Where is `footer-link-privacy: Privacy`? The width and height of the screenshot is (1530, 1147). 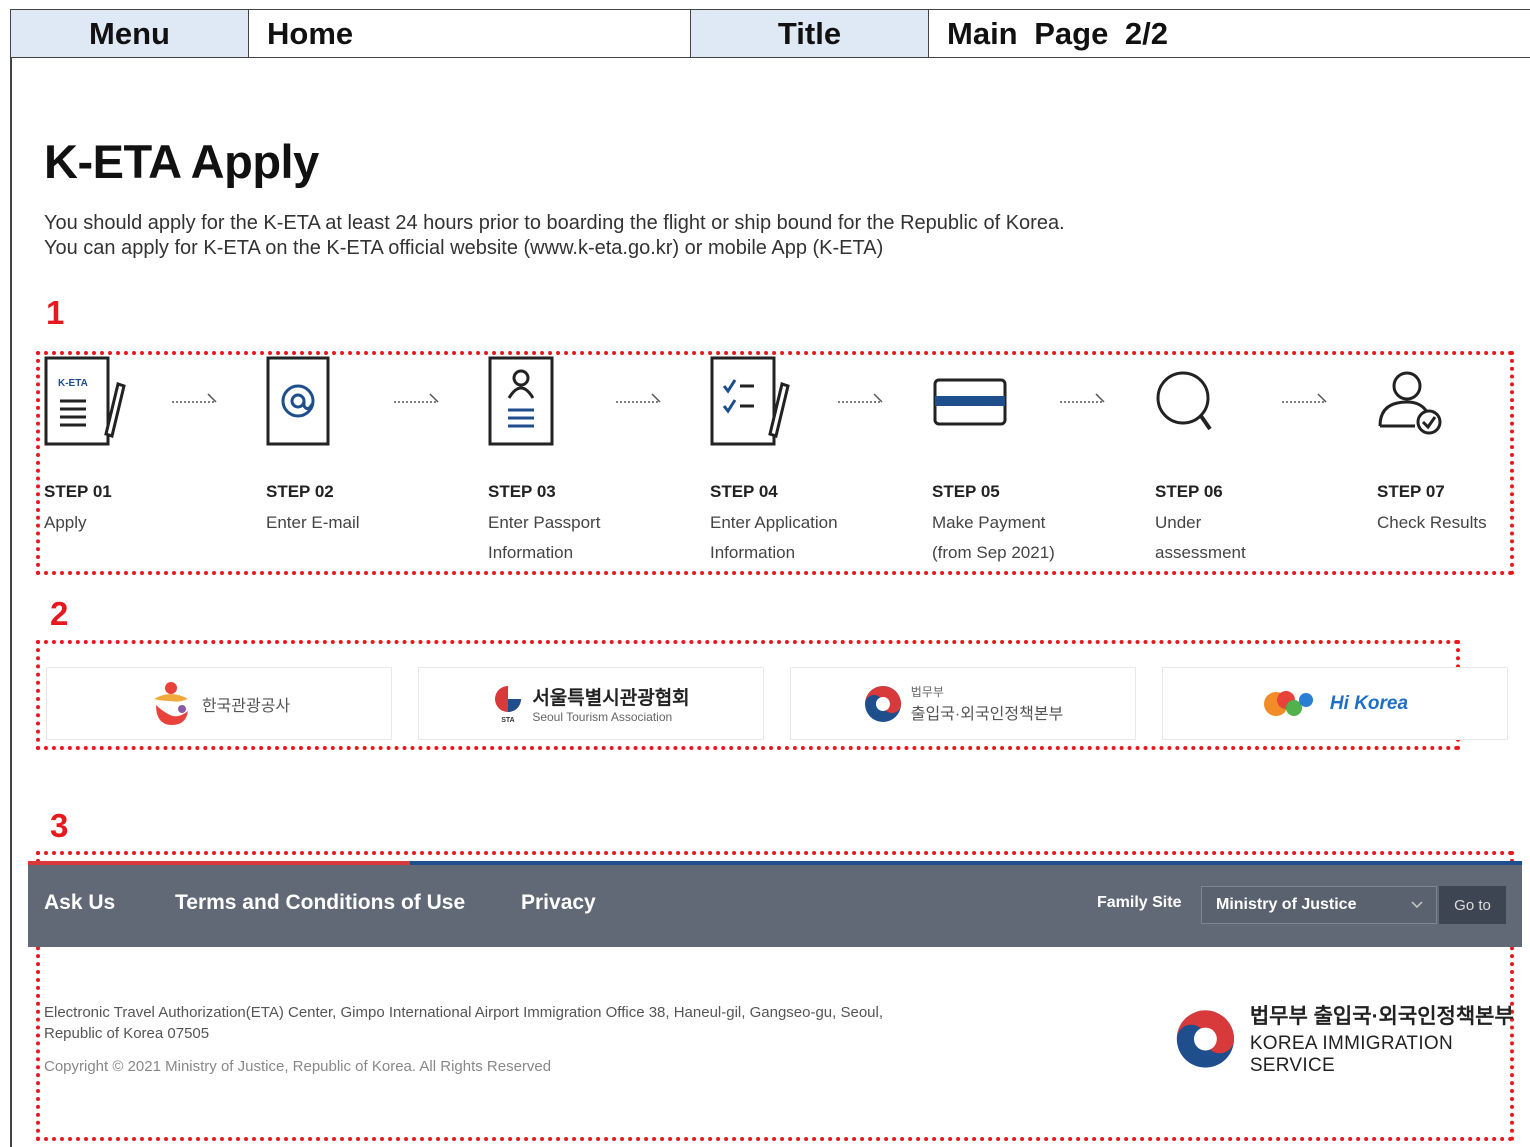 footer-link-privacy: Privacy is located at coordinates (558, 903).